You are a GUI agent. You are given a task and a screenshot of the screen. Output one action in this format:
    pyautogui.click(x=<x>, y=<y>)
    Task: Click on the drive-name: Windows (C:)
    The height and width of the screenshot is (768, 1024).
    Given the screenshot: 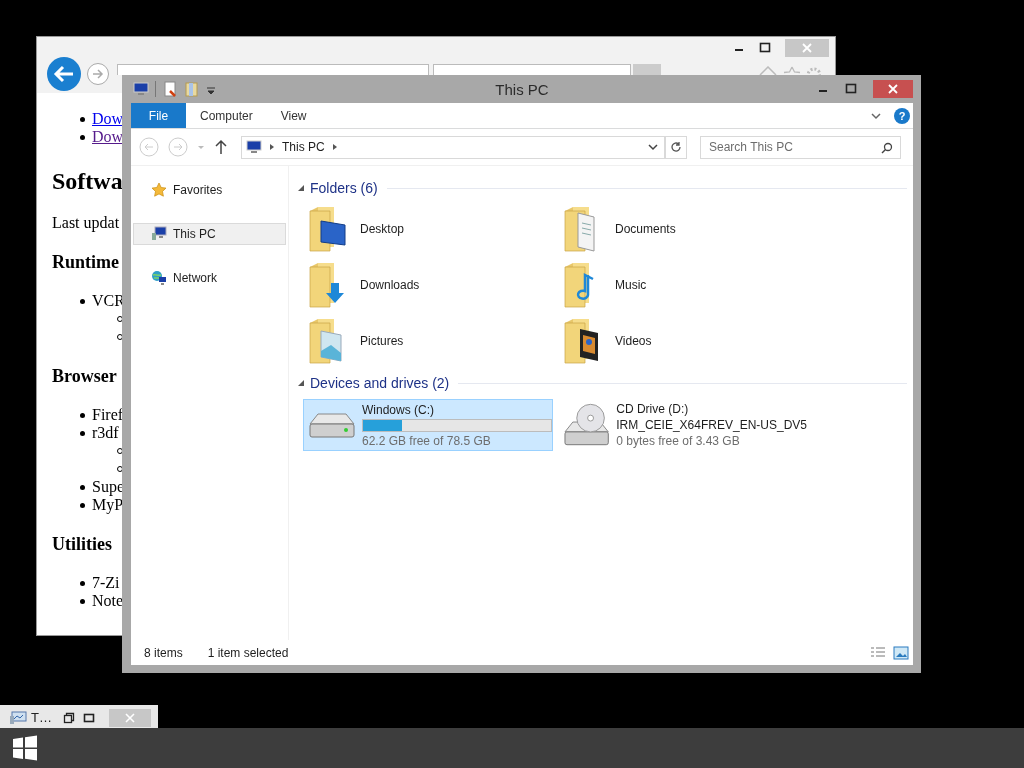 What is the action you would take?
    pyautogui.click(x=398, y=409)
    